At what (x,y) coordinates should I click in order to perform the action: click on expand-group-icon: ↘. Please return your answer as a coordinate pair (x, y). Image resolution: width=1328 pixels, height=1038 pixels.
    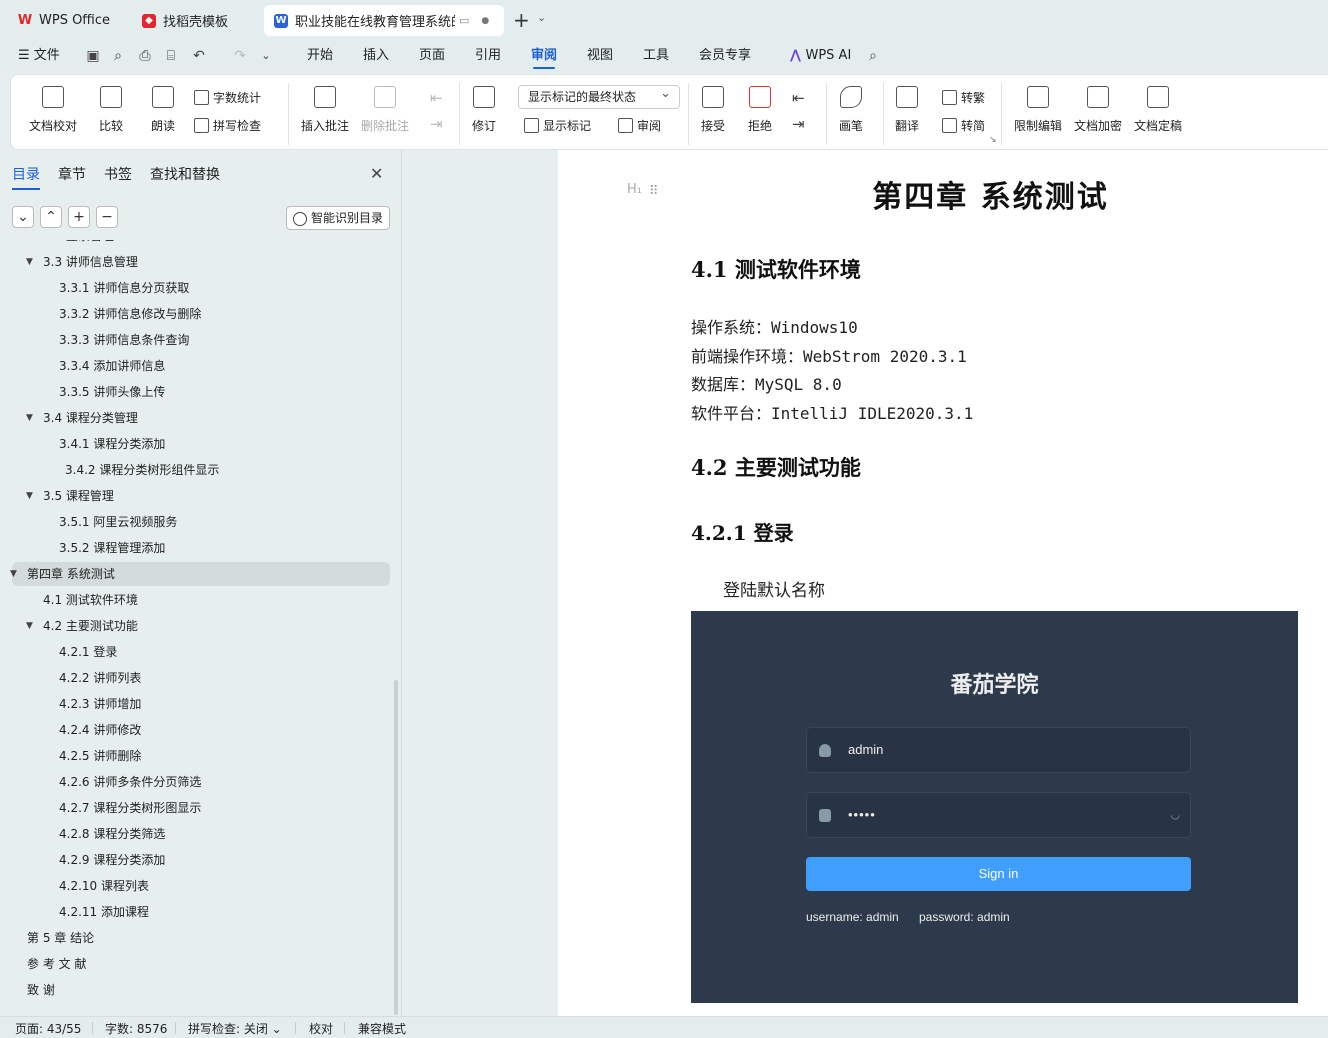
    Looking at the image, I should click on (993, 140).